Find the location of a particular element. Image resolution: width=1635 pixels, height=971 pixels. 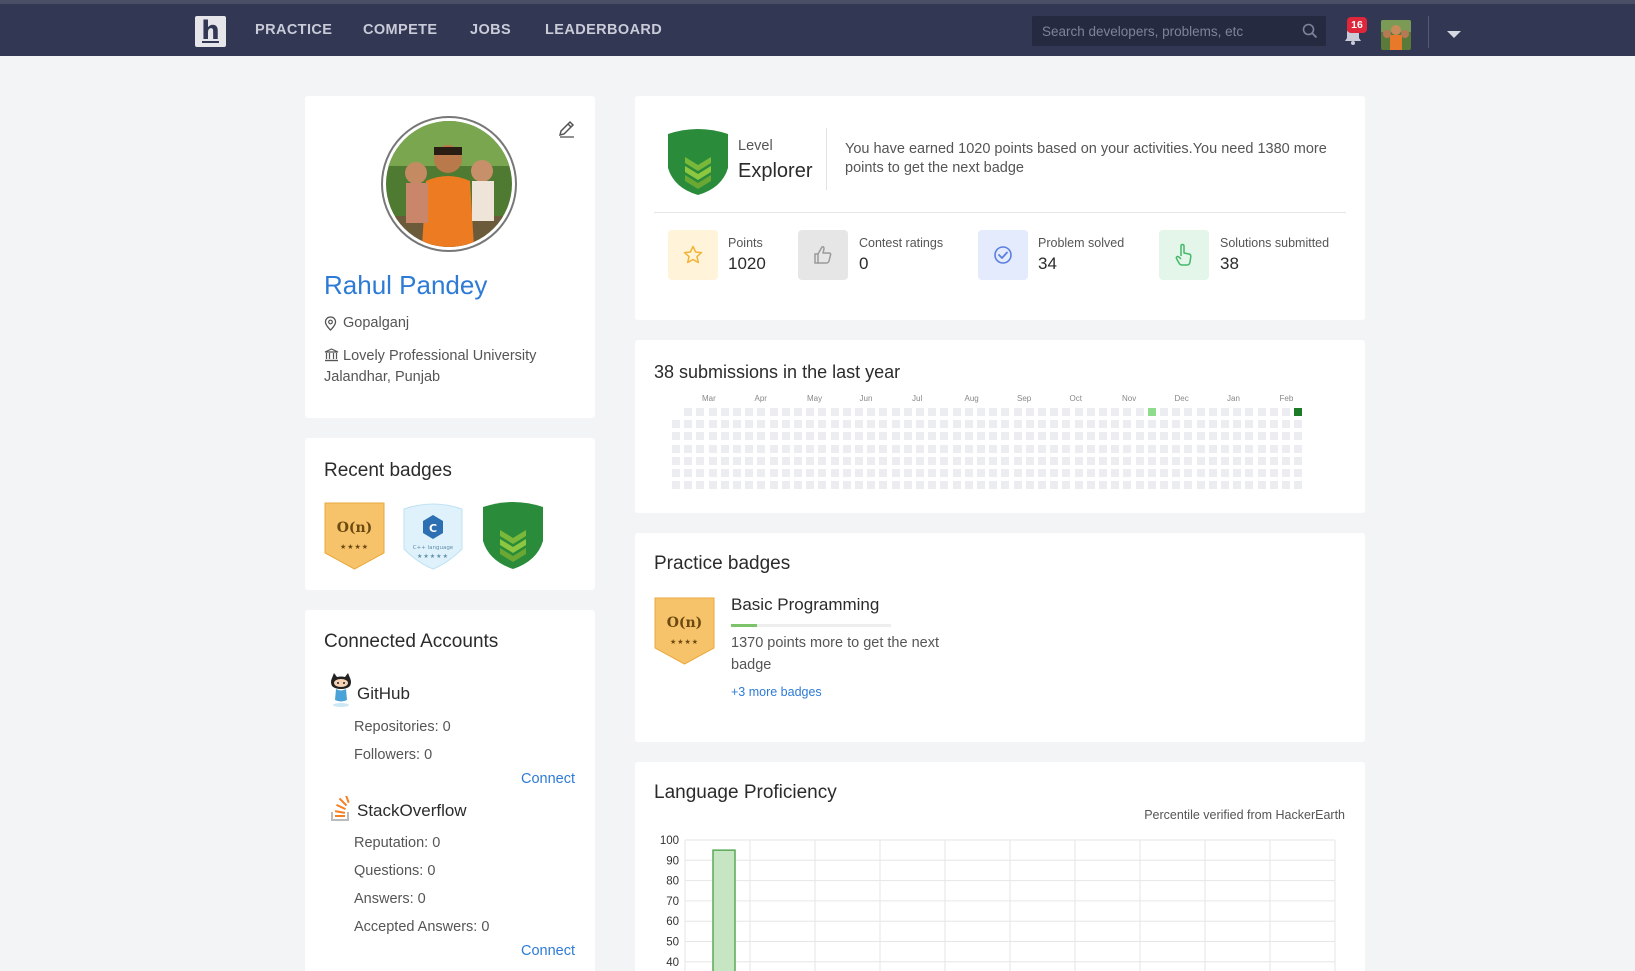

search-input is located at coordinates (1162, 31).